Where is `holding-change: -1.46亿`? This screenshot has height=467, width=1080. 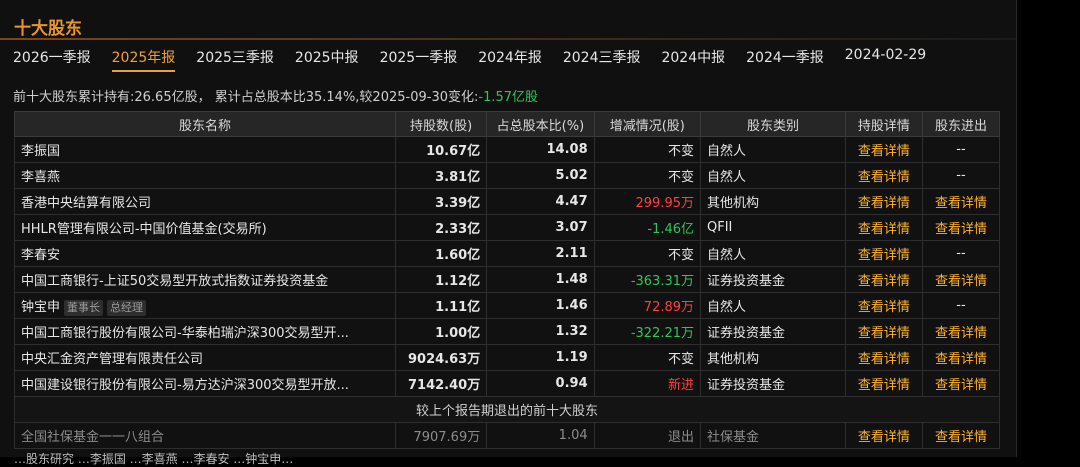
holding-change: -1.46亿 is located at coordinates (647, 227).